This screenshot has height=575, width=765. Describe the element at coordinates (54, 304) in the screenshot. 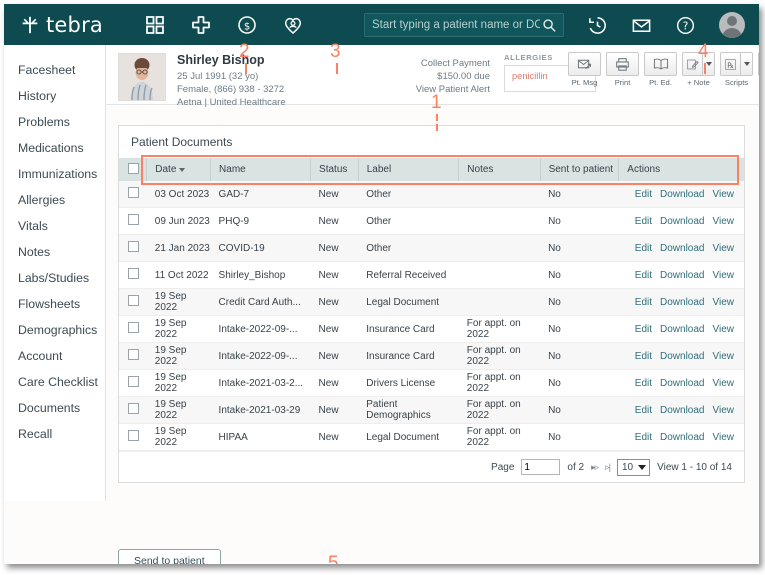

I see `sidebar-item-flowsheets: Flowsheets` at that location.